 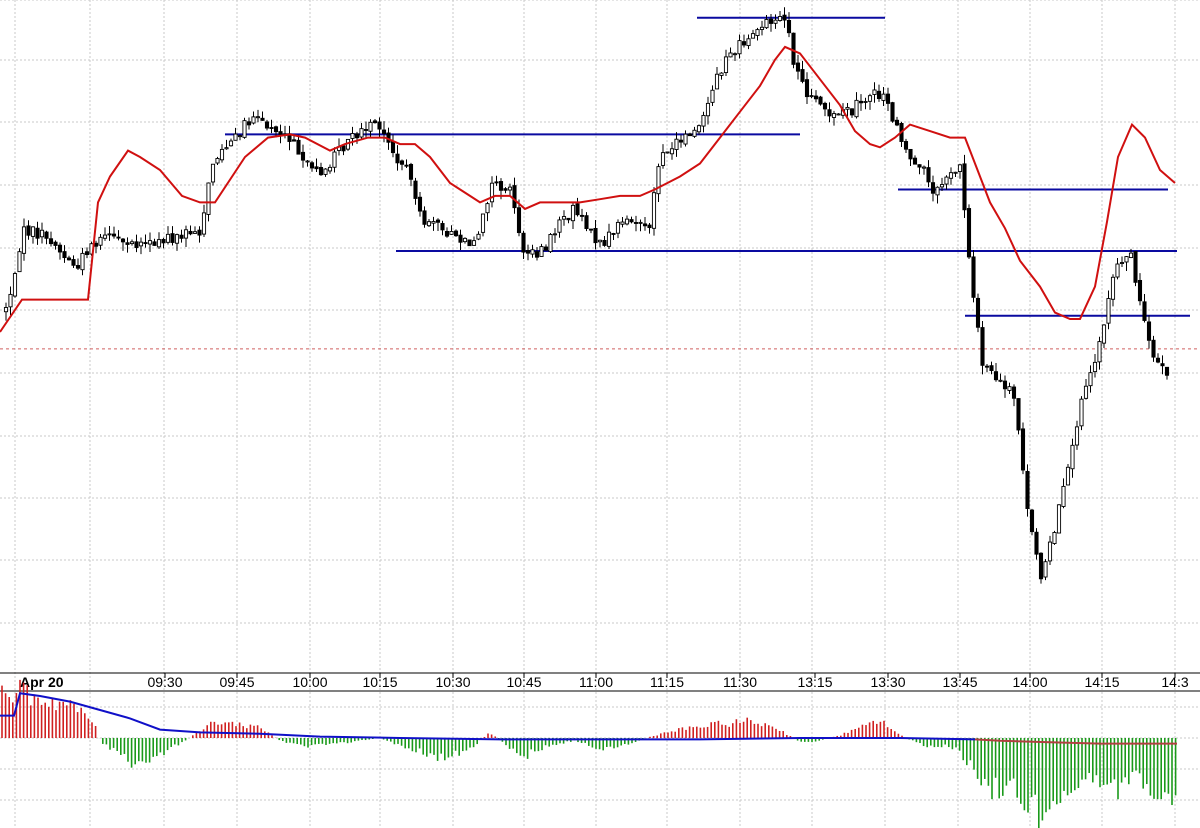 What do you see at coordinates (814, 682) in the screenshot?
I see `x-tick-label: 13:15` at bounding box center [814, 682].